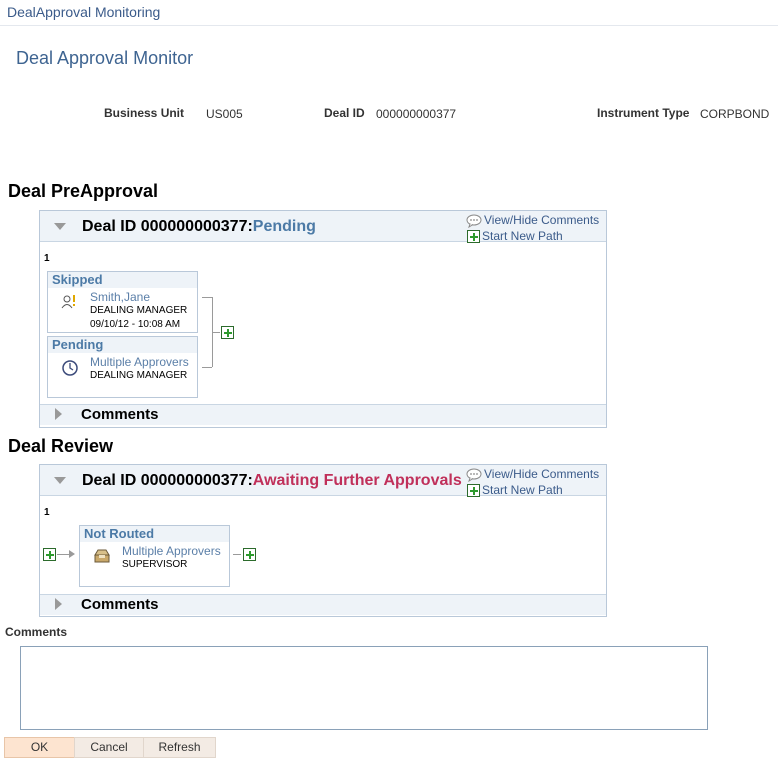 The width and height of the screenshot is (778, 766). What do you see at coordinates (105, 58) in the screenshot?
I see `page-title: Deal Approval Monitor` at bounding box center [105, 58].